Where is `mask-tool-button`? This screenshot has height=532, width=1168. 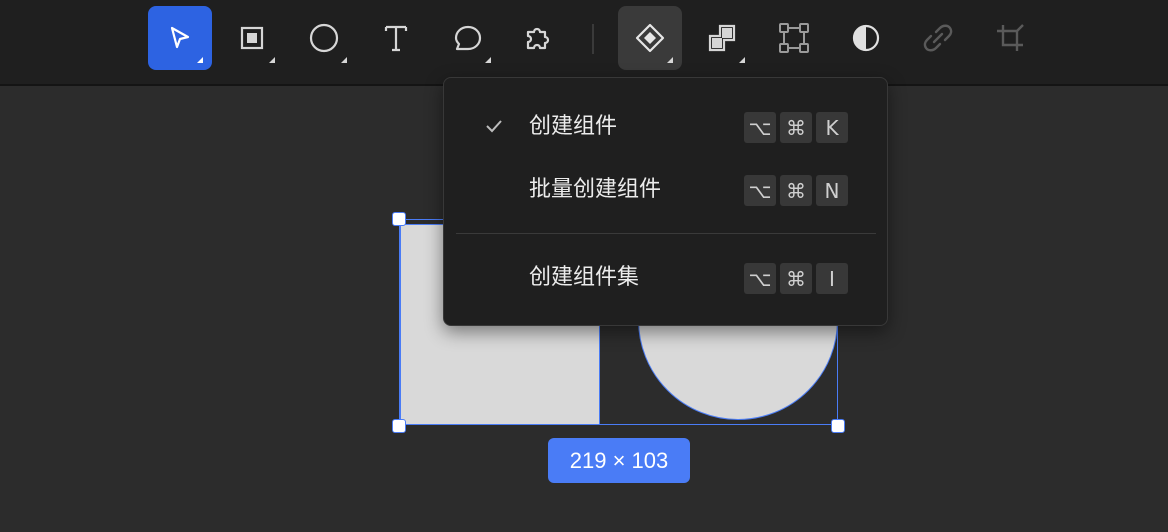
mask-tool-button is located at coordinates (866, 38).